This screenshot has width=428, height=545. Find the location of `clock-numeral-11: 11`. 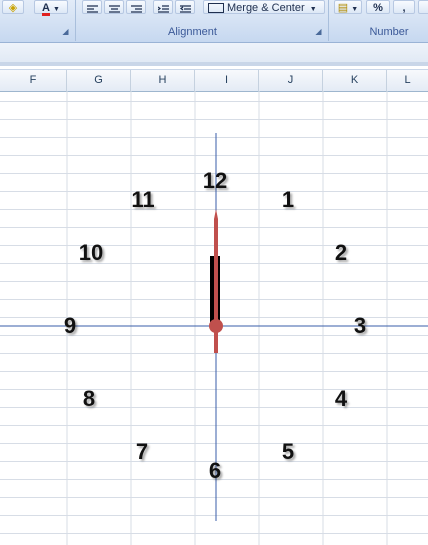

clock-numeral-11: 11 is located at coordinates (143, 199).